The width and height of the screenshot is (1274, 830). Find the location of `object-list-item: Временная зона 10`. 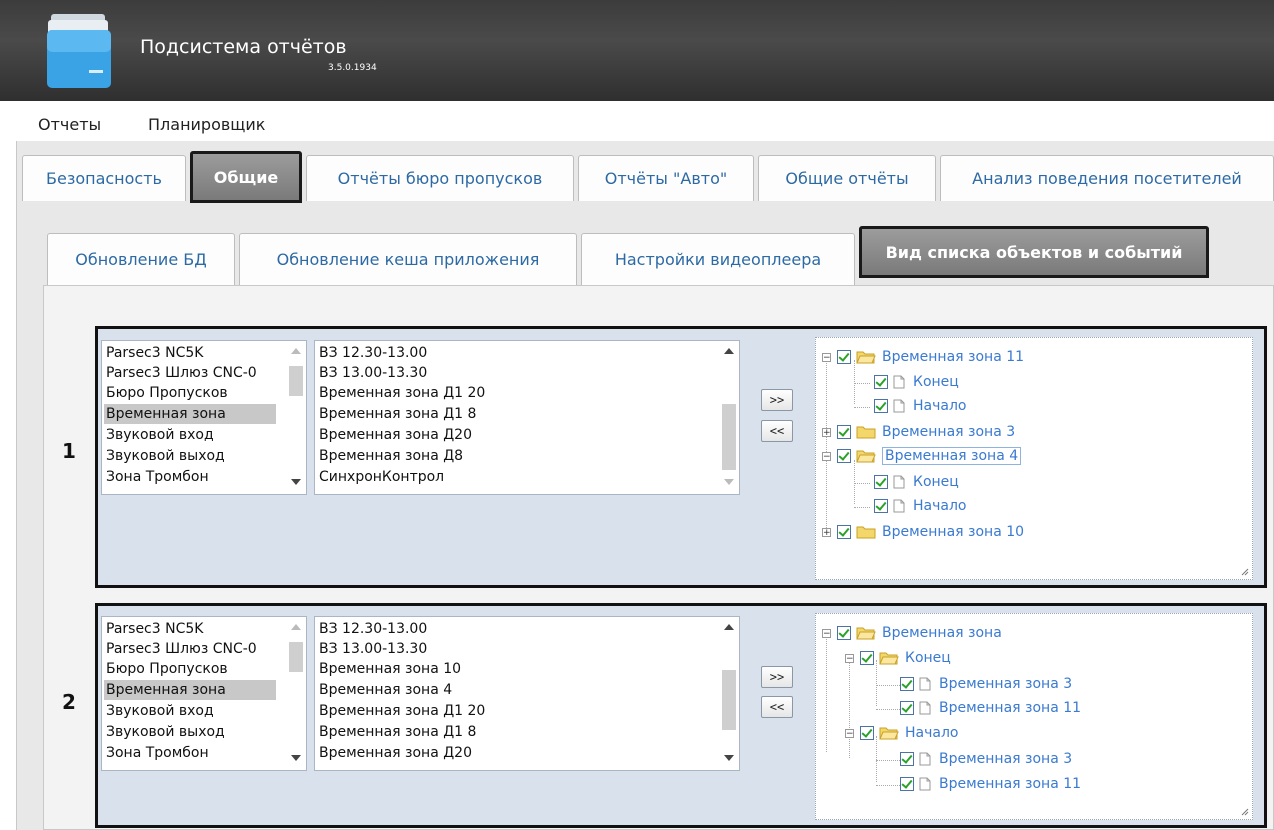

object-list-item: Временная зона 10 is located at coordinates (390, 669).